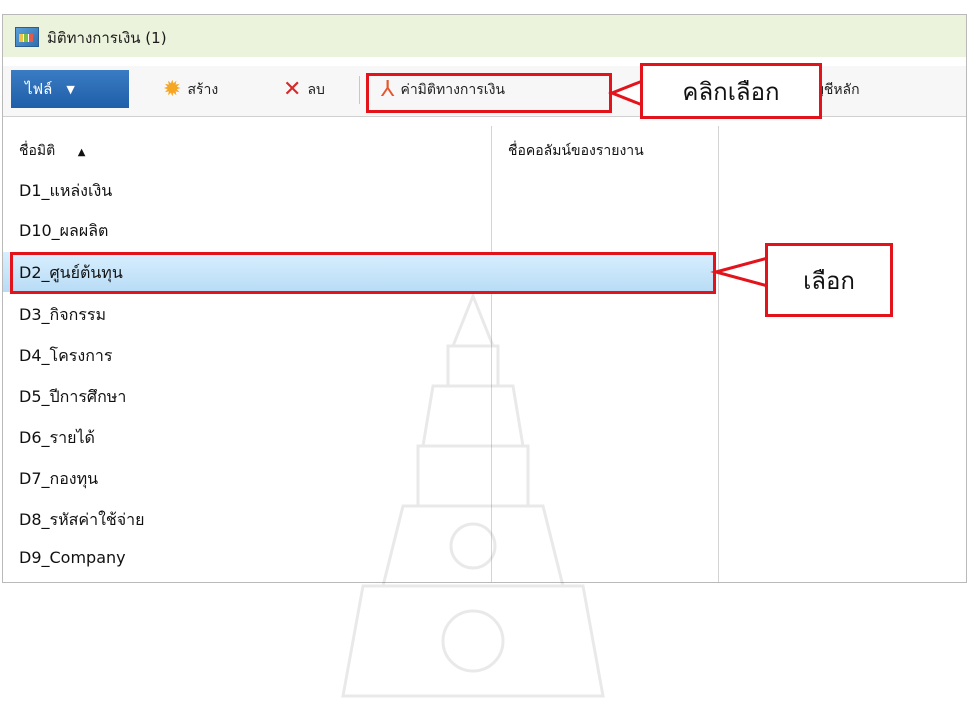 Image resolution: width=969 pixels, height=706 pixels. Describe the element at coordinates (484, 36) in the screenshot. I see `title-bar: มิติทางการเงิน (1)` at that location.